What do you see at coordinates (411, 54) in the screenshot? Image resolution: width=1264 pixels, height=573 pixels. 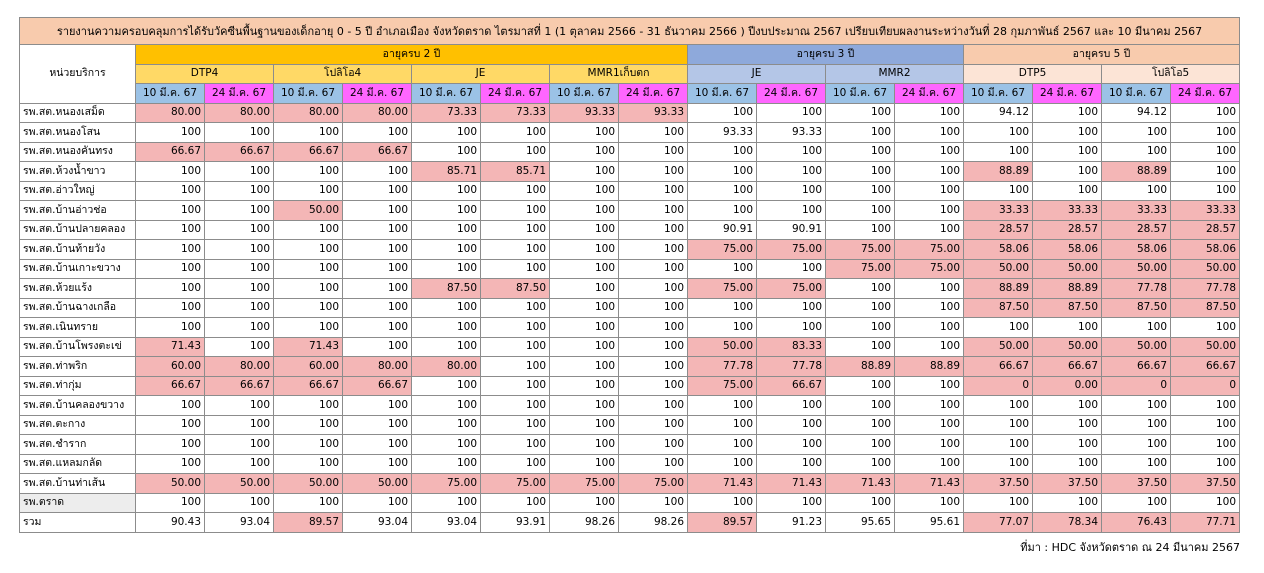 I see `age-group-header: อายุครบ 2 ปี` at bounding box center [411, 54].